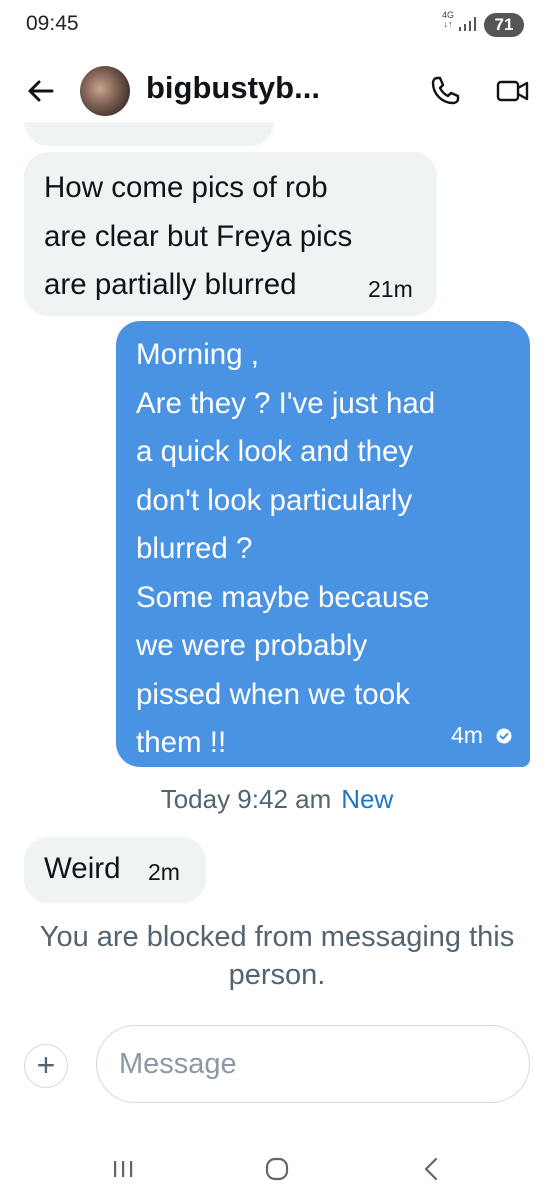  I want to click on recents-icon, so click(123, 1169).